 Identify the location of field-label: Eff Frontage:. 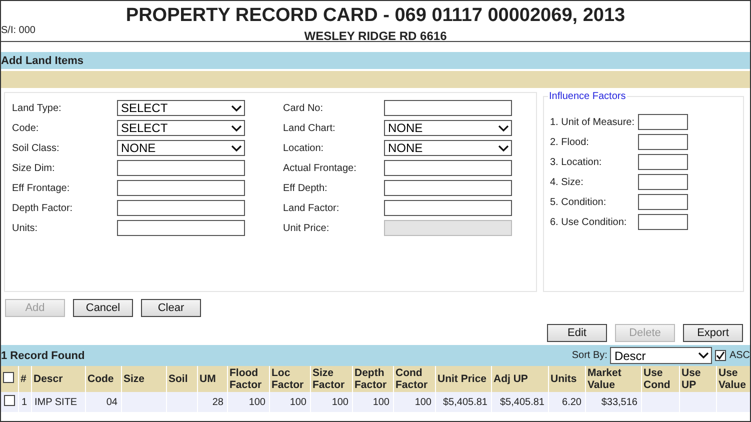
(41, 188).